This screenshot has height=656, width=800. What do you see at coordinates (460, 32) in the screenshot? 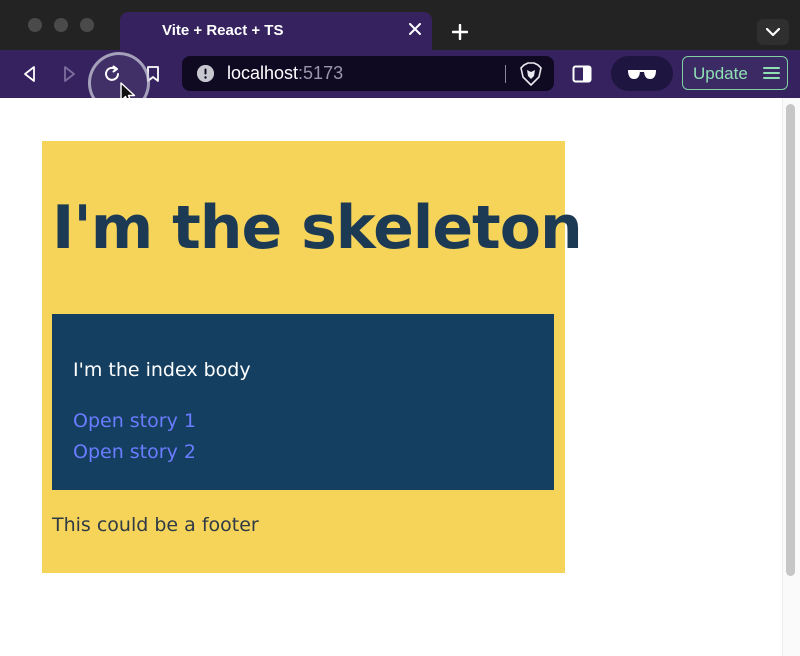
I see `new-tab-icon` at bounding box center [460, 32].